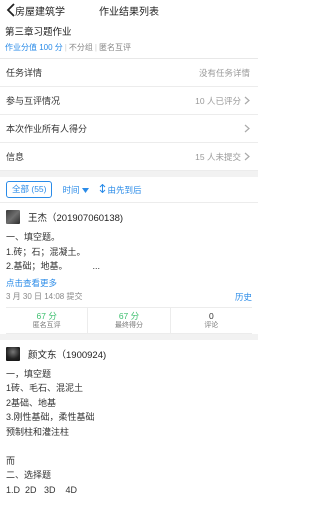  I want to click on row-label: 信息, so click(15, 157).